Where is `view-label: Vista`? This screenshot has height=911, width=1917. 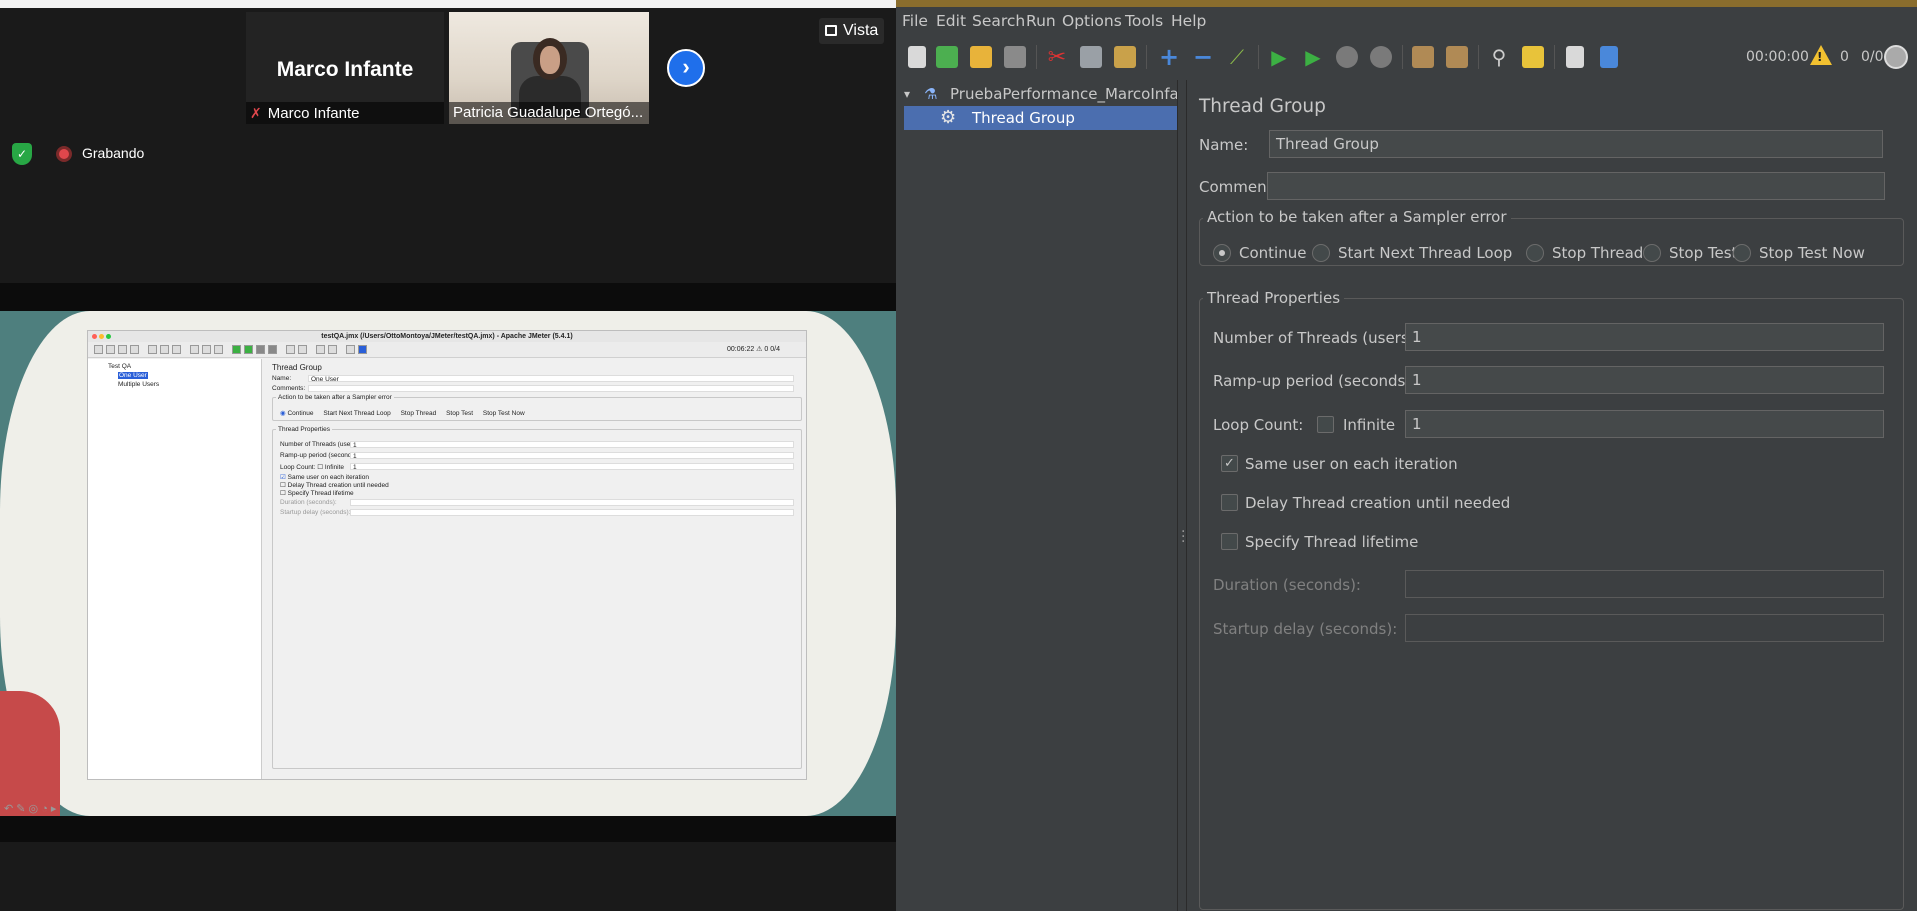
view-label: Vista is located at coordinates (861, 30).